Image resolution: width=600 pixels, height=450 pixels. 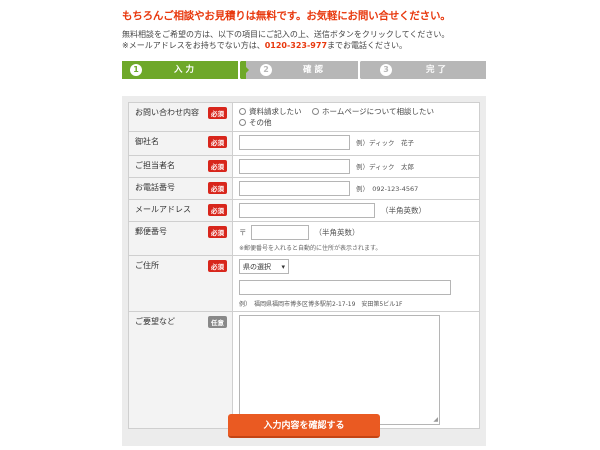 What do you see at coordinates (345, 287) in the screenshot?
I see `address-input` at bounding box center [345, 287].